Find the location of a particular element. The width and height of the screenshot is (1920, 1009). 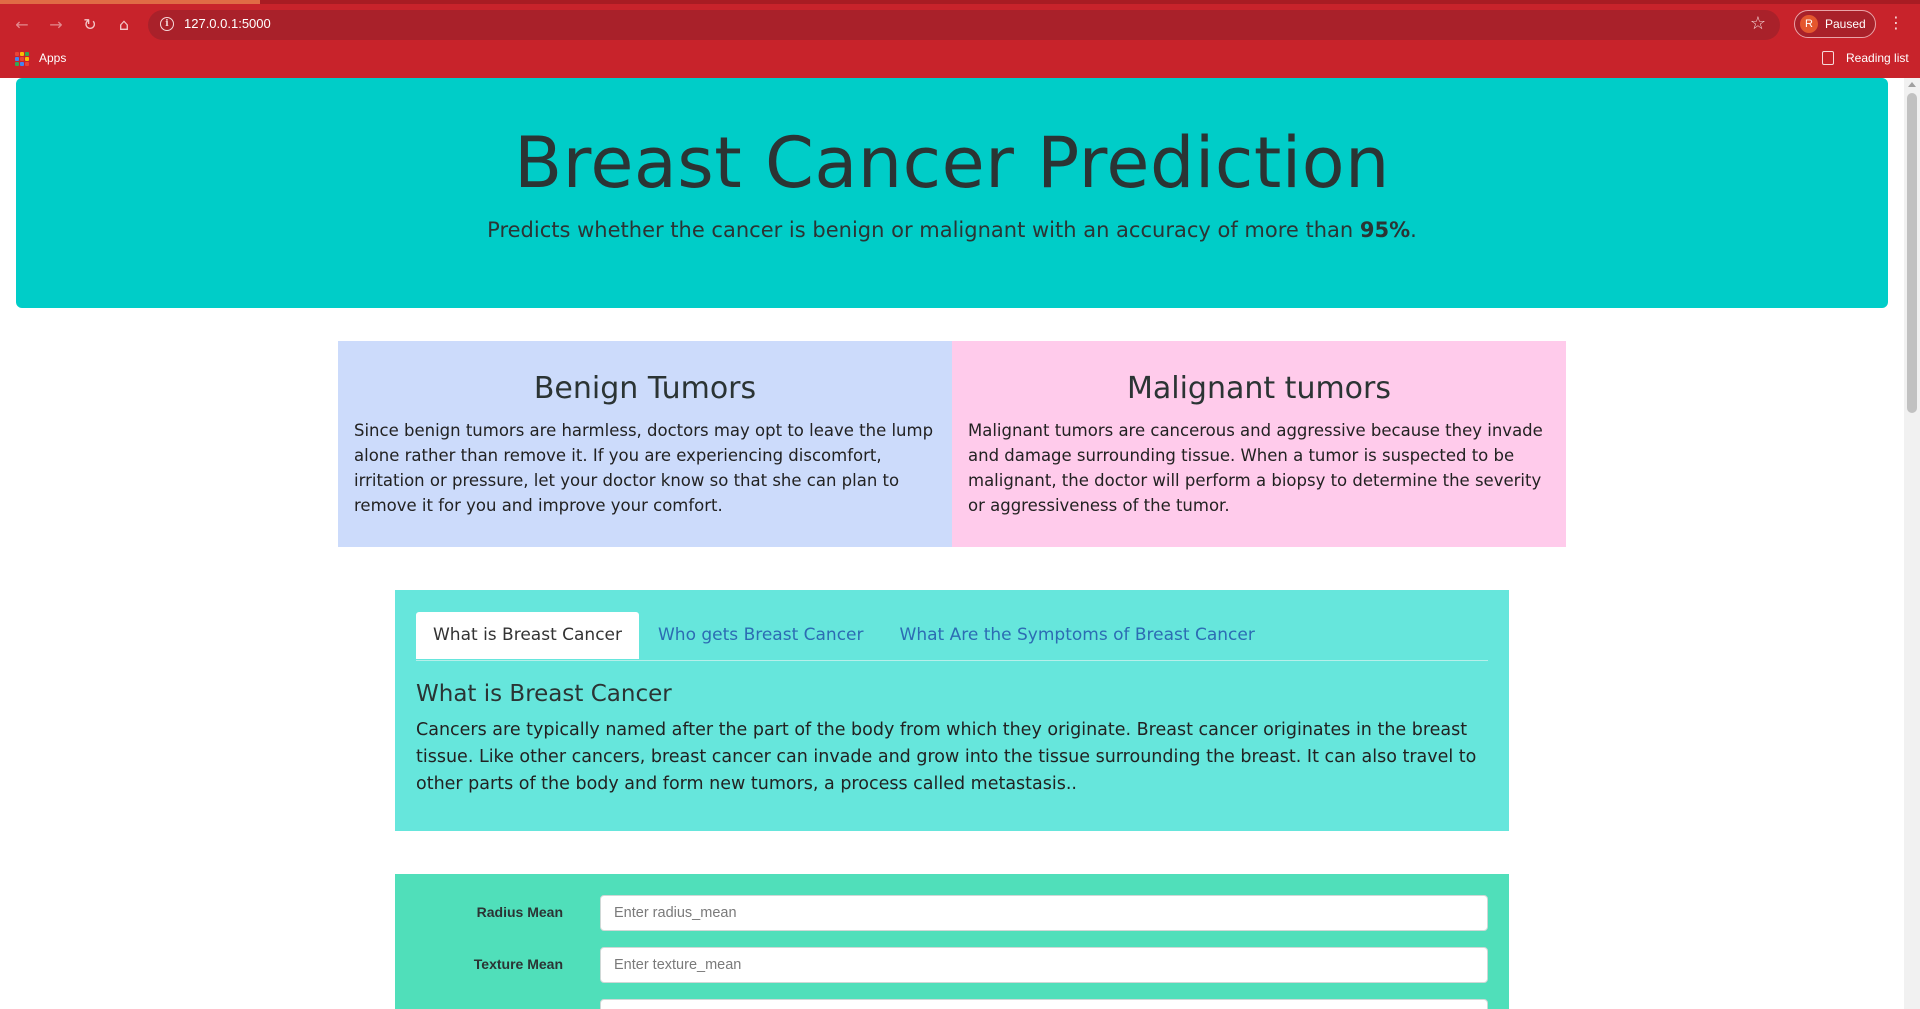

url-text: 127.0.0.1:5000 is located at coordinates (227, 23).